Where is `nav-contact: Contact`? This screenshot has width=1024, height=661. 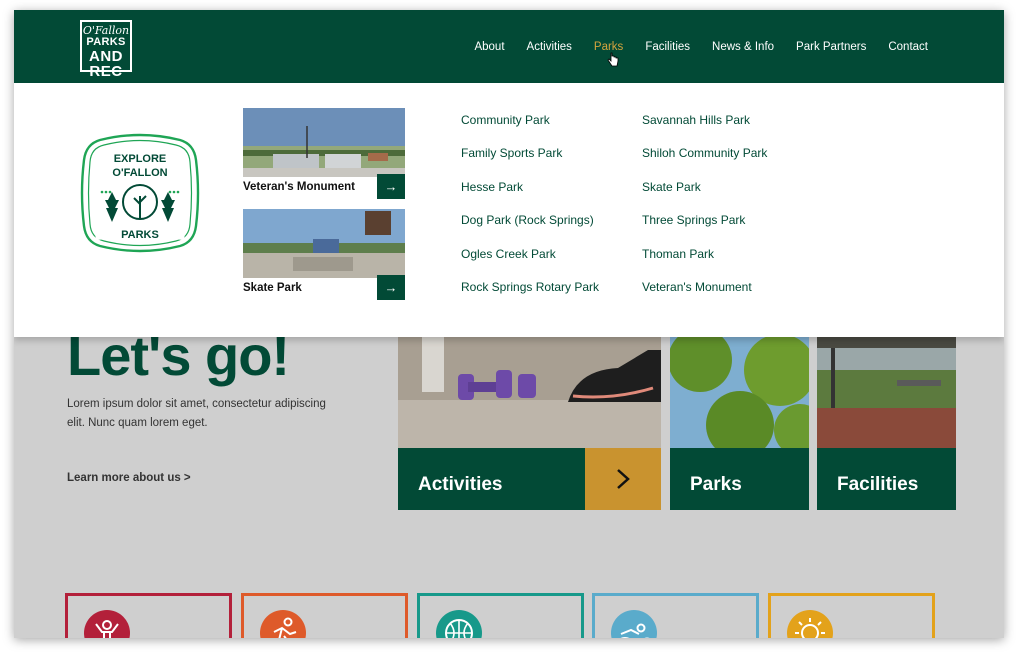
nav-contact: Contact is located at coordinates (908, 47).